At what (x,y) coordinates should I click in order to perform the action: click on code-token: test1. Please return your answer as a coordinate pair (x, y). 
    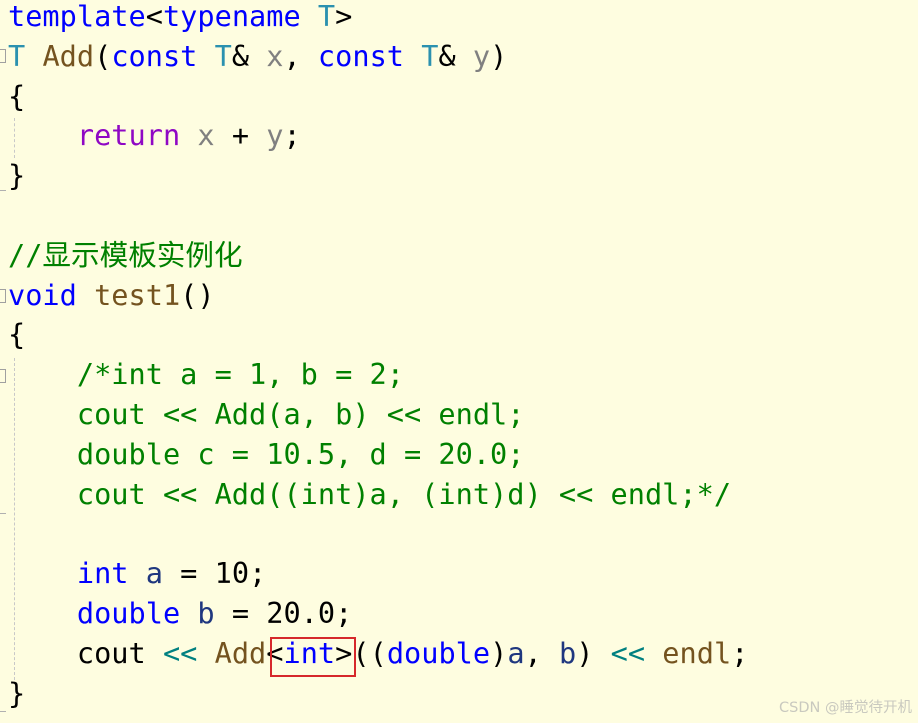
    Looking at the image, I should click on (137, 294).